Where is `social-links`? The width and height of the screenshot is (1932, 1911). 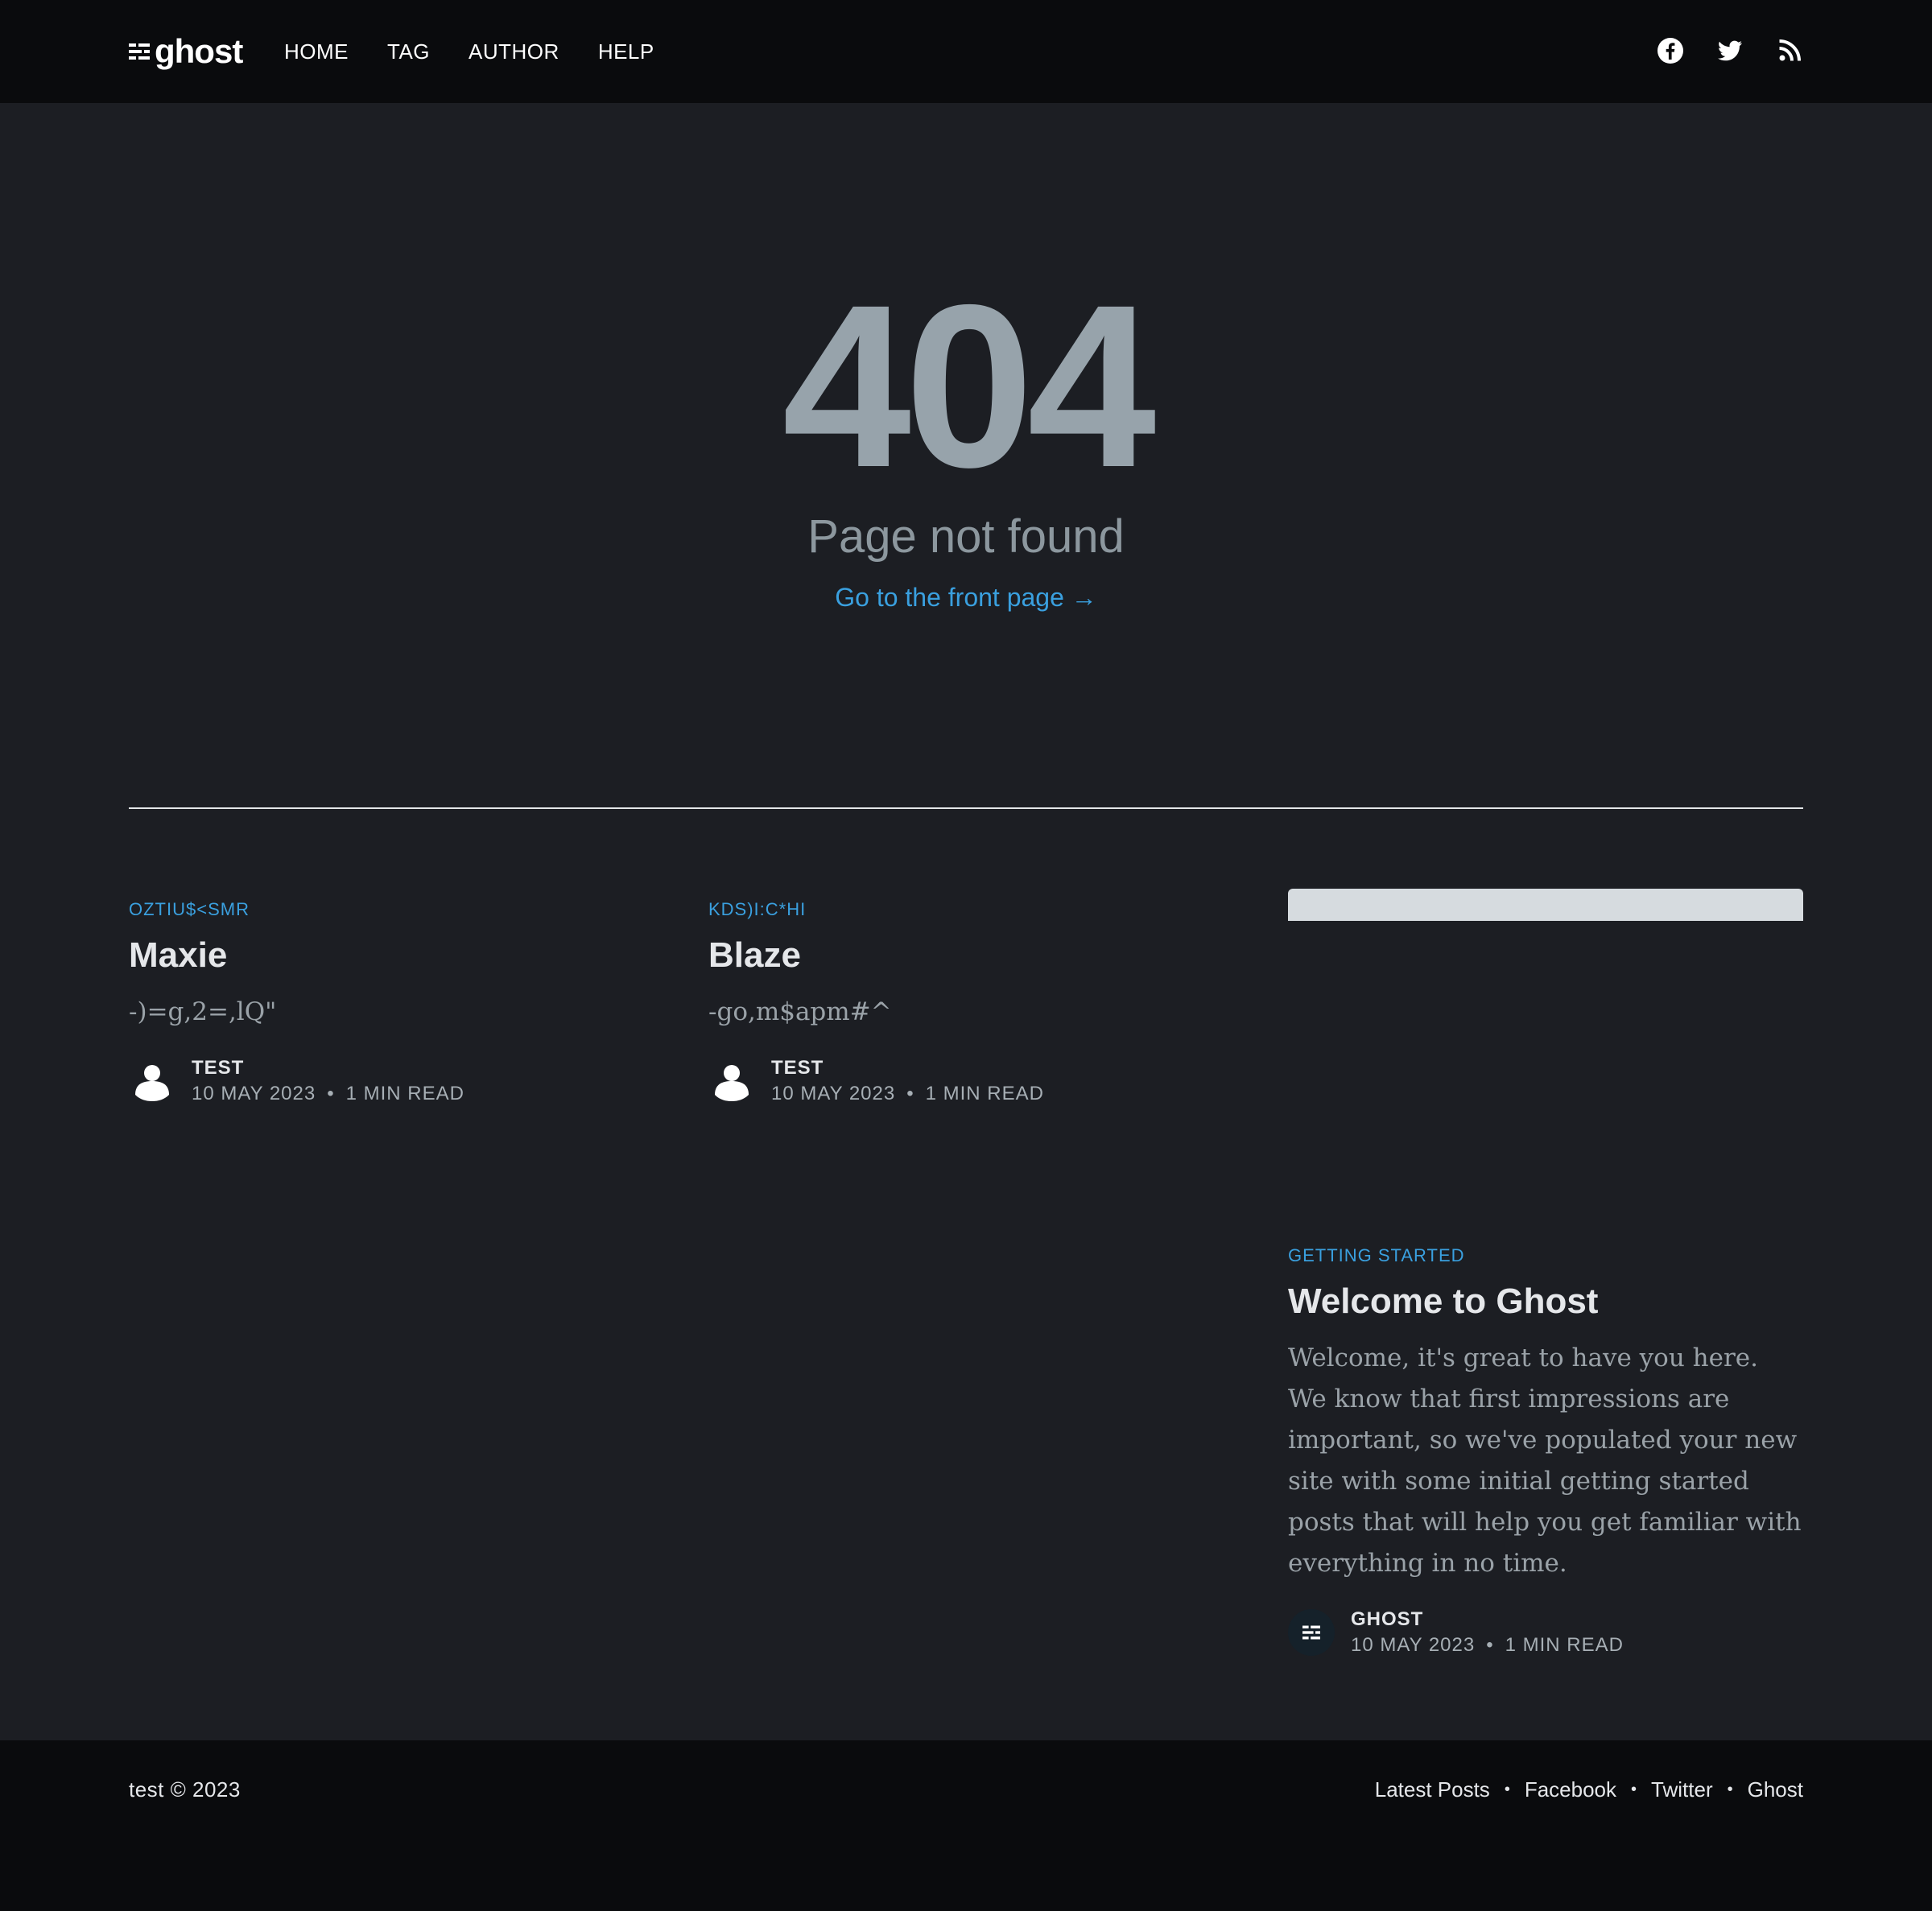
social-links is located at coordinates (1730, 50).